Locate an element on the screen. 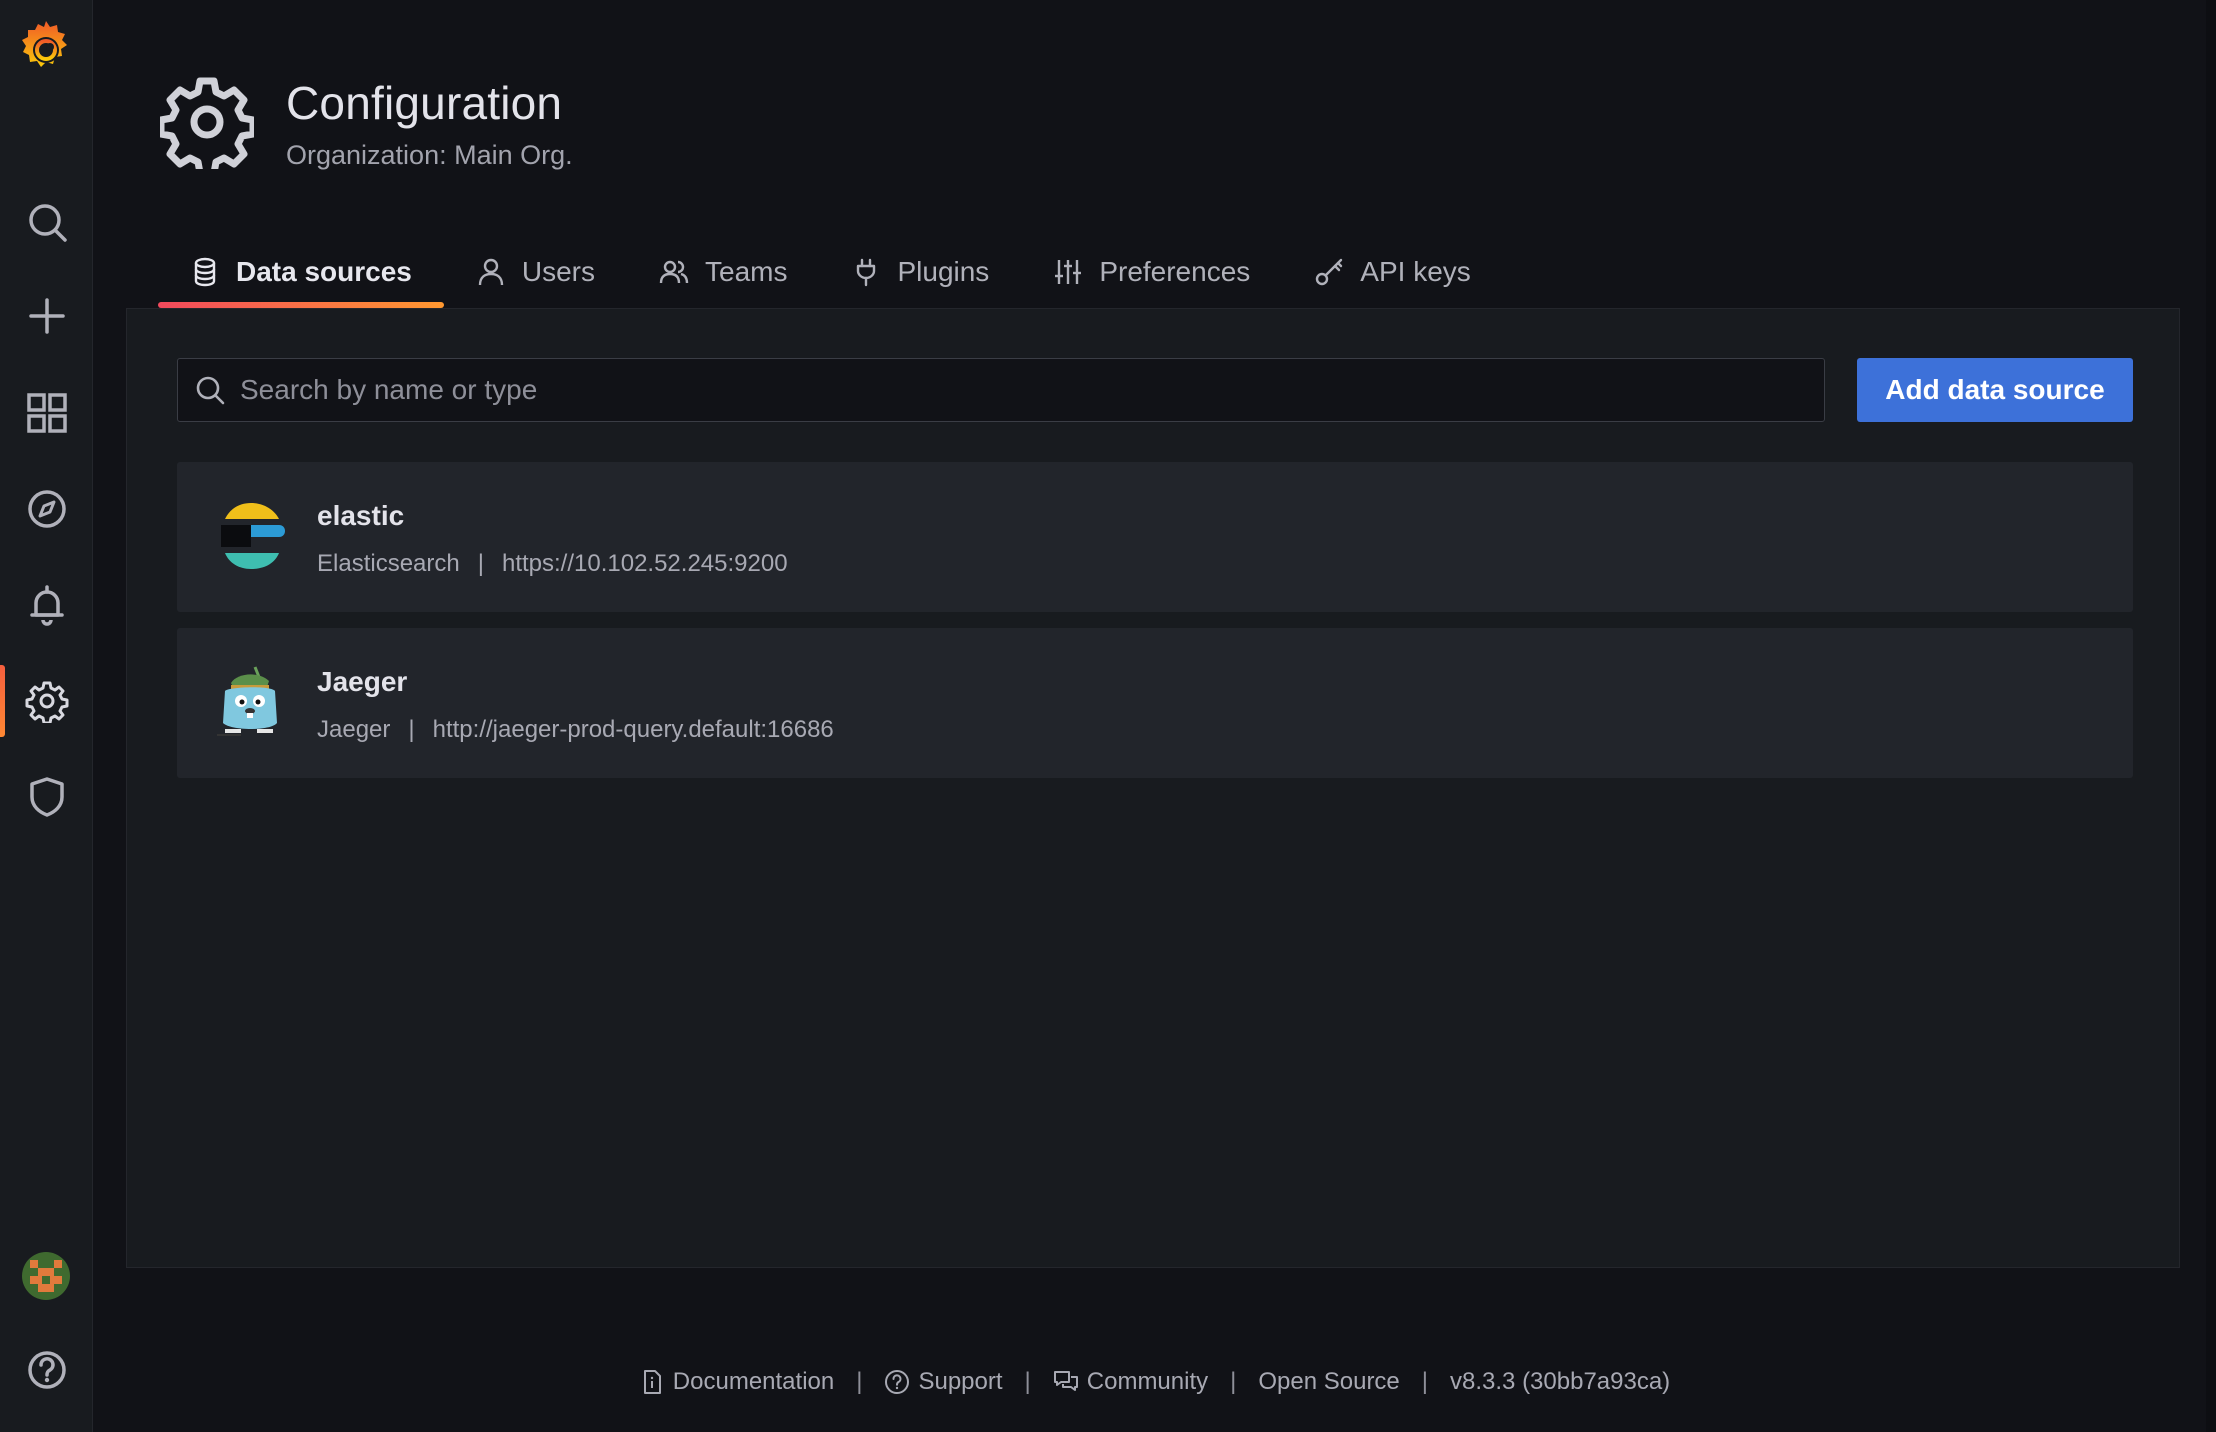 This screenshot has width=2216, height=1432. tab-api-keys: API keys is located at coordinates (1392, 272).